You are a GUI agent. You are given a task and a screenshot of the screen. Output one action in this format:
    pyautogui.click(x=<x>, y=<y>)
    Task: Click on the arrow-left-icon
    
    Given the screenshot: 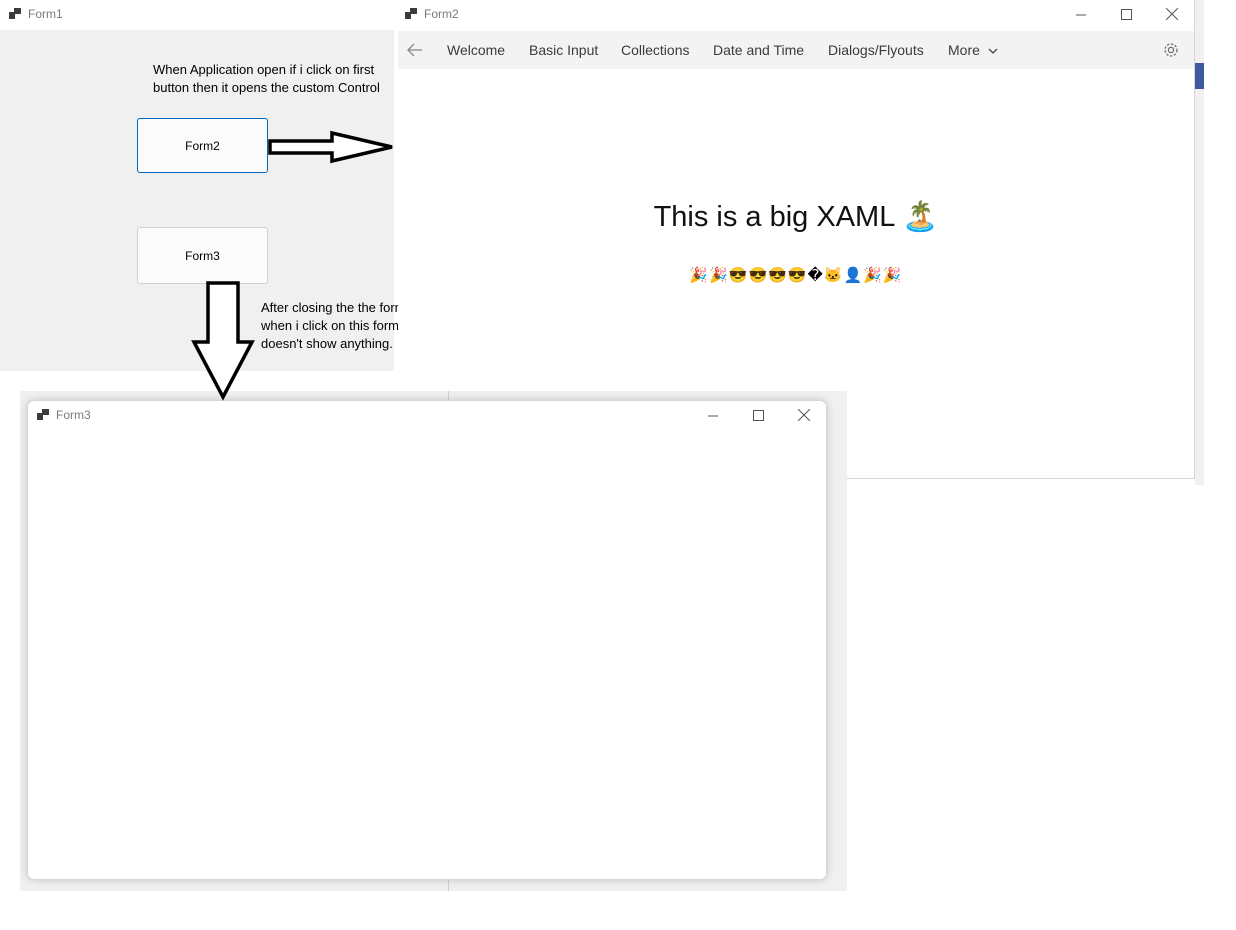 What is the action you would take?
    pyautogui.click(x=414, y=50)
    